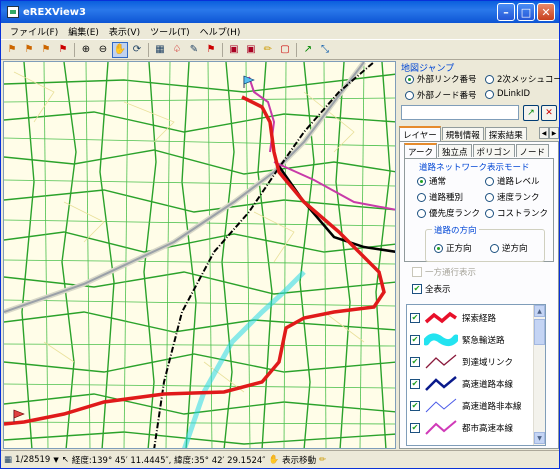 This screenshot has width=560, height=469. I want to click on title-bar: eREXView3 – □ ✕, so click(280, 12).